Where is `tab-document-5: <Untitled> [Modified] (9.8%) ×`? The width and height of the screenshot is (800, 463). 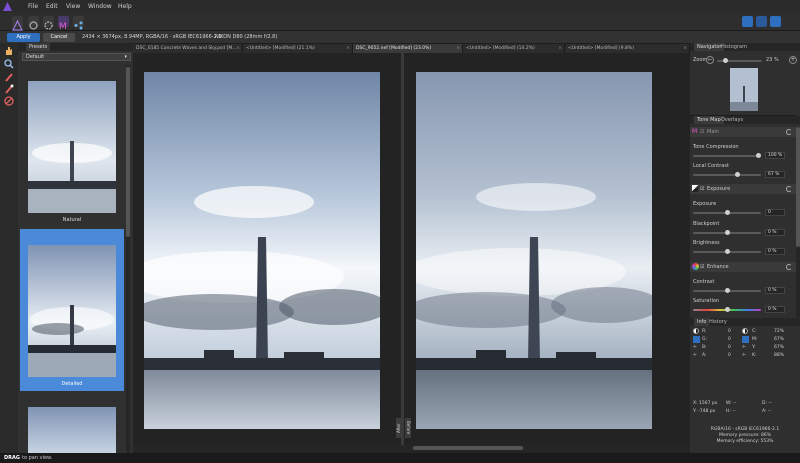 tab-document-5: <Untitled> [Modified] (9.8%) × is located at coordinates (627, 48).